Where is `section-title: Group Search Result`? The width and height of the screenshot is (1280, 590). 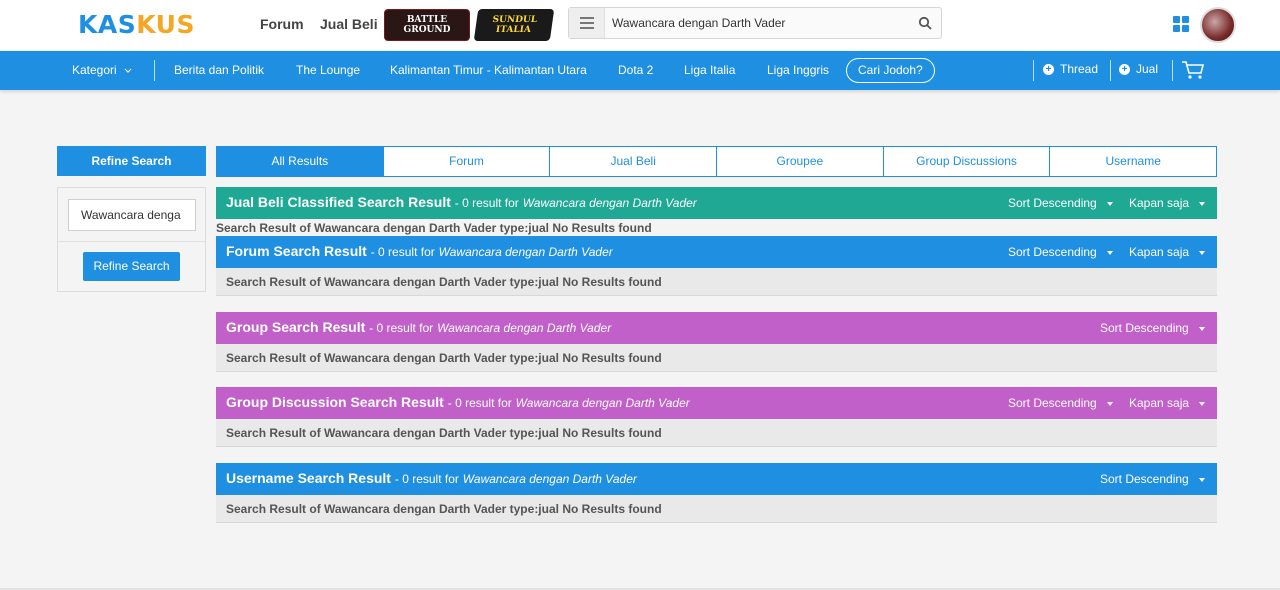
section-title: Group Search Result is located at coordinates (296, 327).